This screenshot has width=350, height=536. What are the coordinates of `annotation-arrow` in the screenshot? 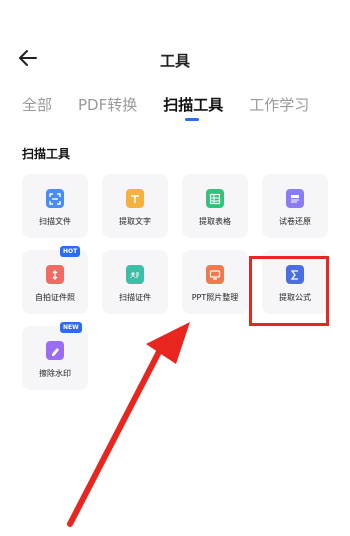 It's located at (128, 424).